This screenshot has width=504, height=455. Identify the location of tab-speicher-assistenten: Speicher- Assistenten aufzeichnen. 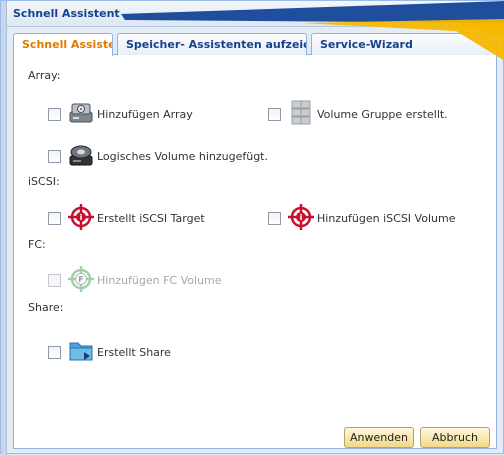
(212, 44).